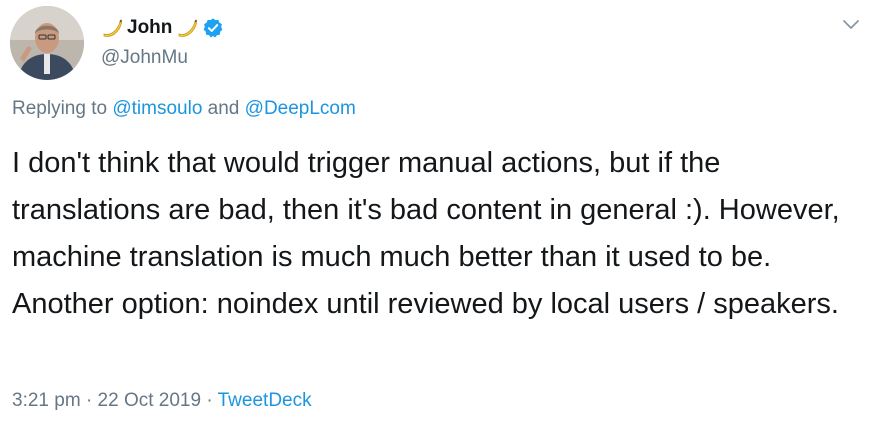 The width and height of the screenshot is (879, 433). I want to click on mention-link: @timsoulo, so click(157, 108).